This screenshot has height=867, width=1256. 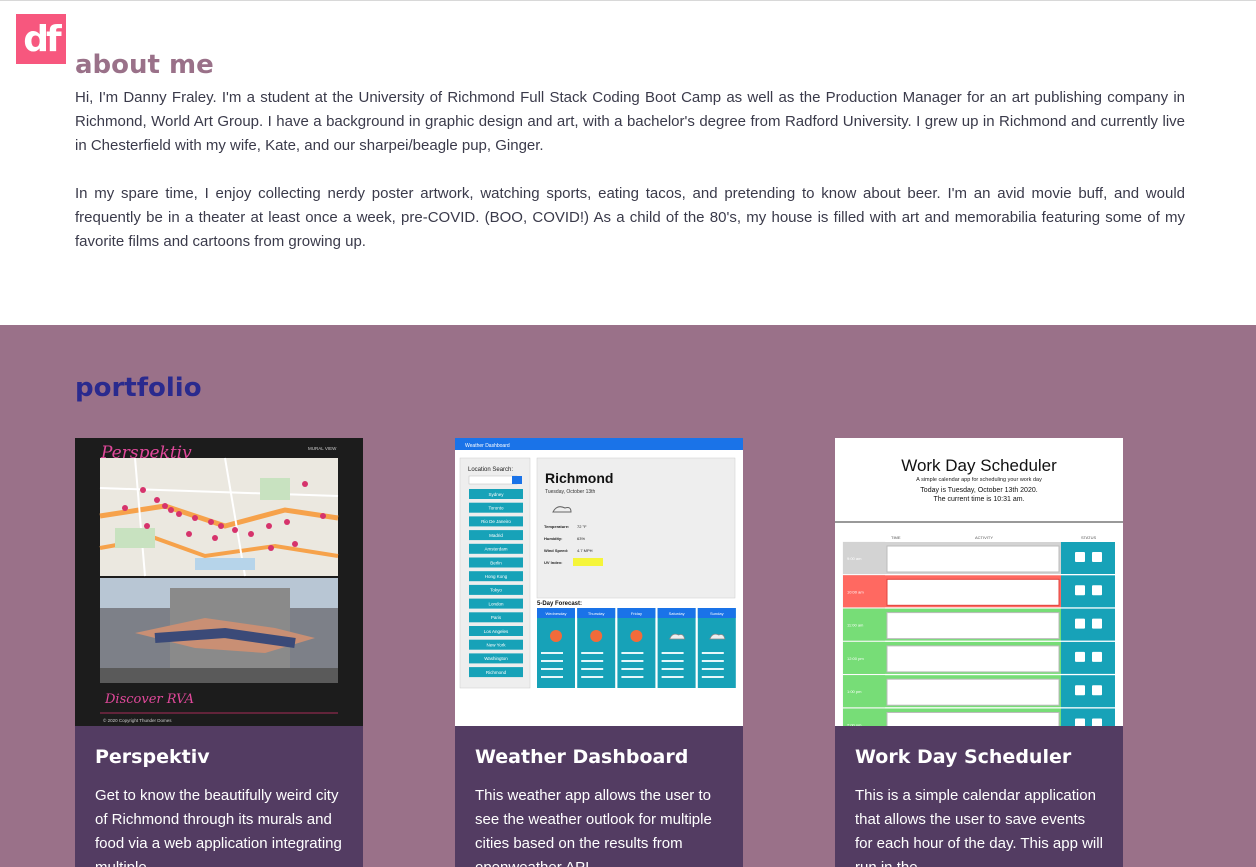 I want to click on city-button-label: Amsterdam, so click(x=495, y=549).